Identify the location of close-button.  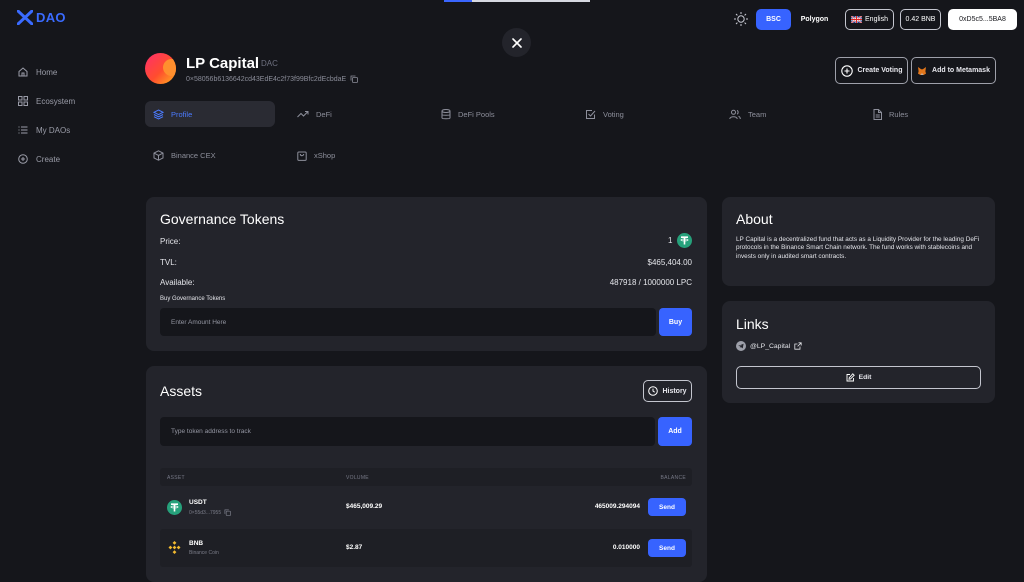
(516, 42).